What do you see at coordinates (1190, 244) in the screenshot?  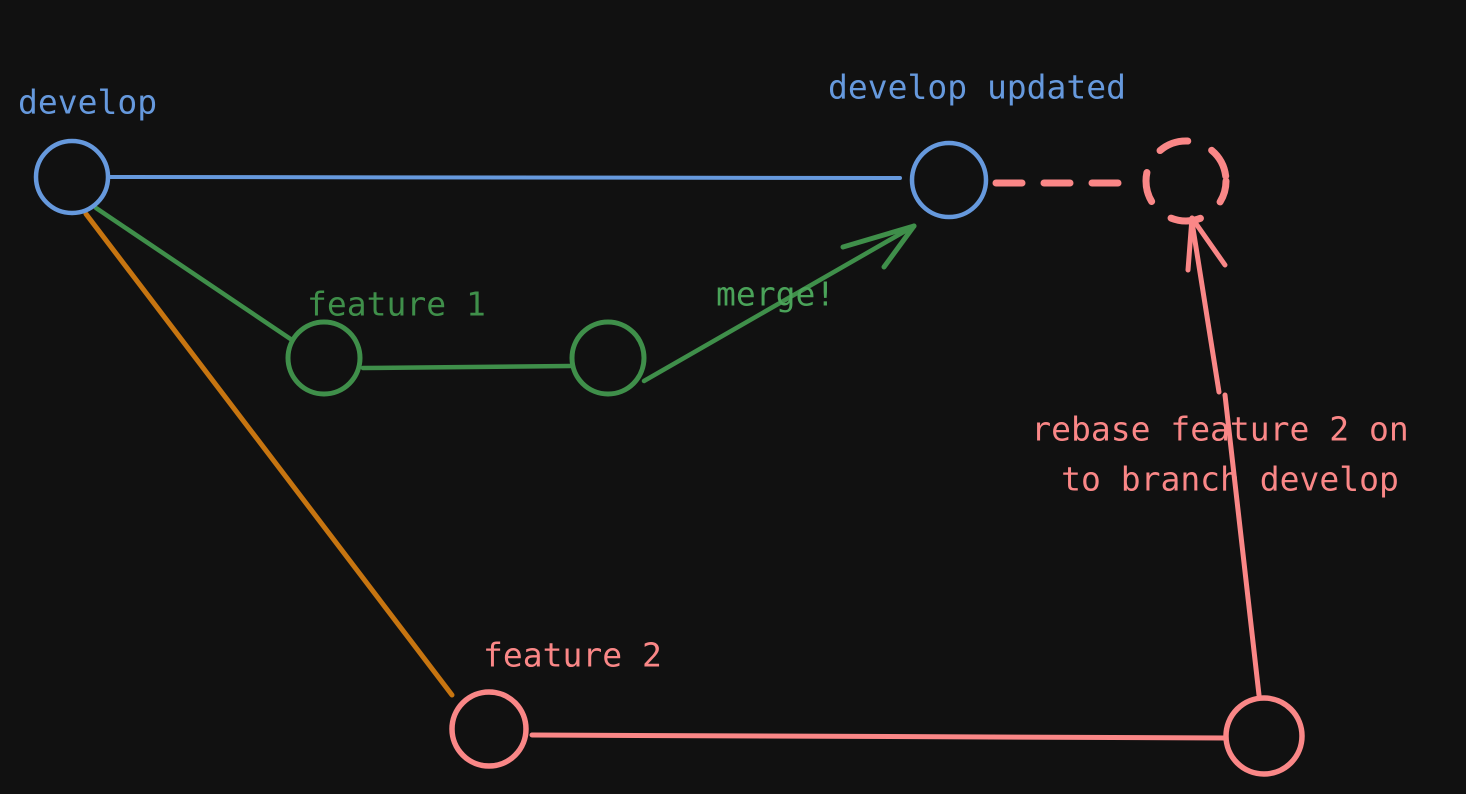 I see `rebase-arrowhead-left` at bounding box center [1190, 244].